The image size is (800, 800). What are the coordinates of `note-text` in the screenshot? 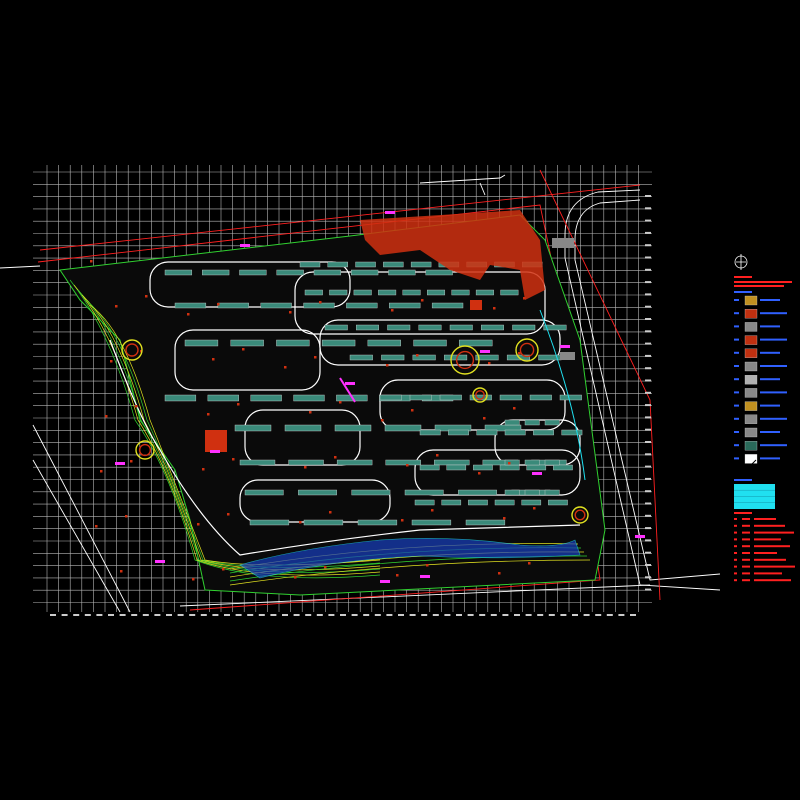 It's located at (770, 559).